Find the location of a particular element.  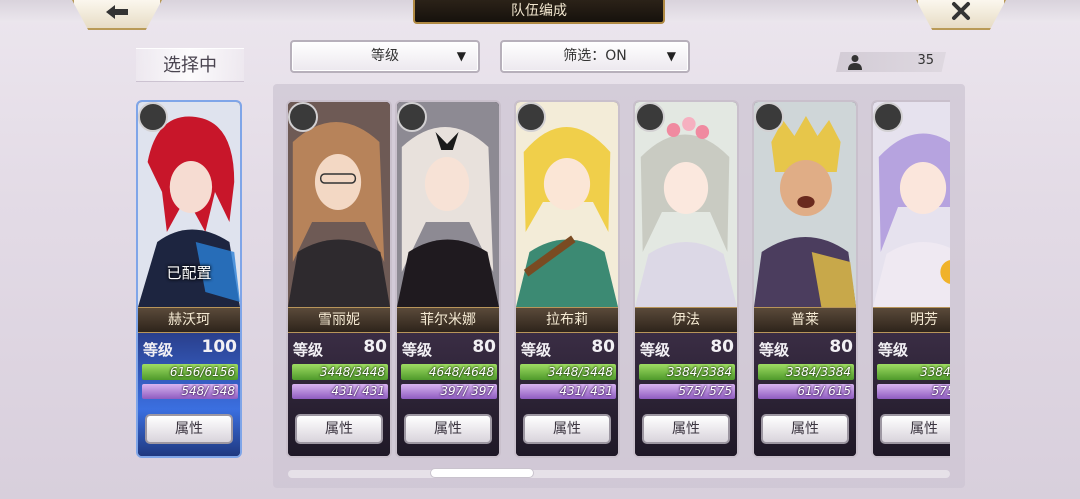

level-row: 等级 100 is located at coordinates (191, 349).